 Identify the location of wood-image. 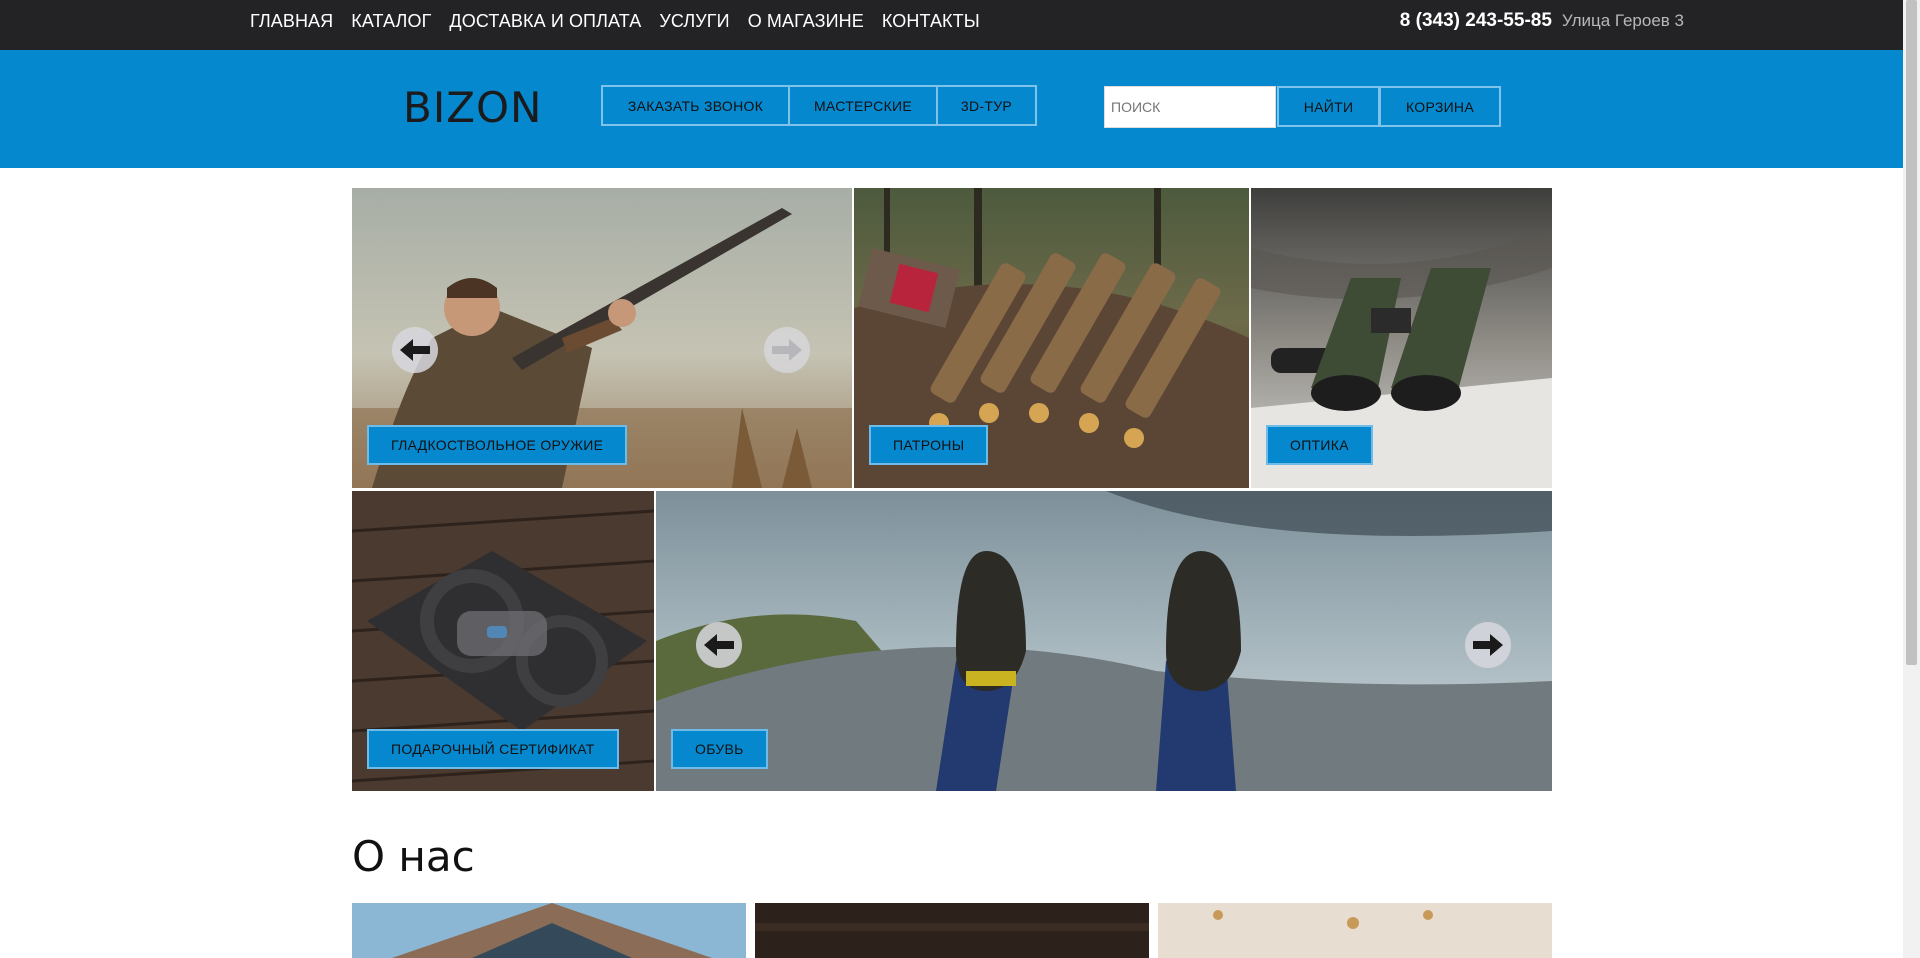
(952, 930).